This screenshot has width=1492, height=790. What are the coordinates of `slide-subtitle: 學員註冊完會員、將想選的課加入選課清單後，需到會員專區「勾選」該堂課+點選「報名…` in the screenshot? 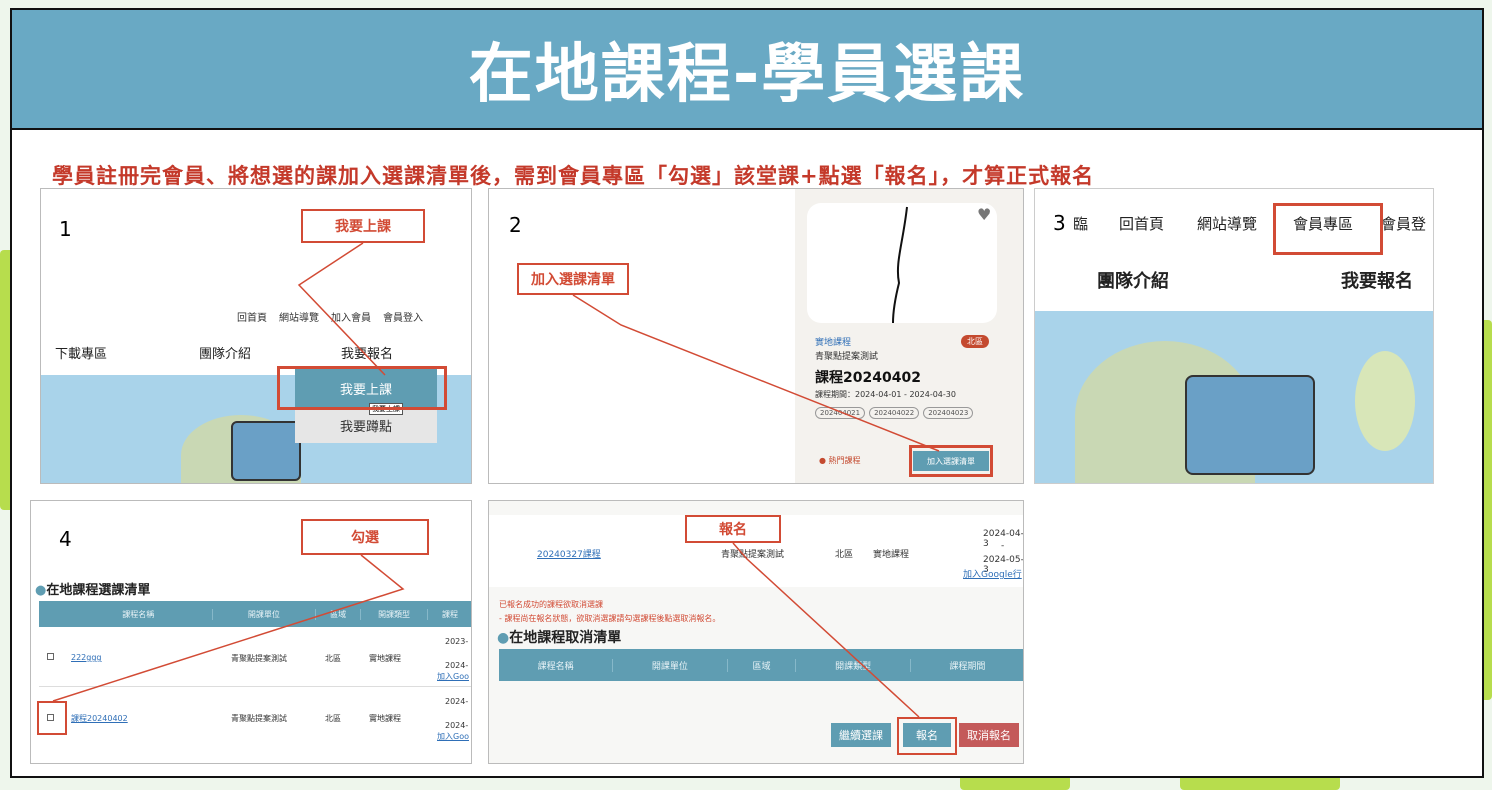 It's located at (573, 176).